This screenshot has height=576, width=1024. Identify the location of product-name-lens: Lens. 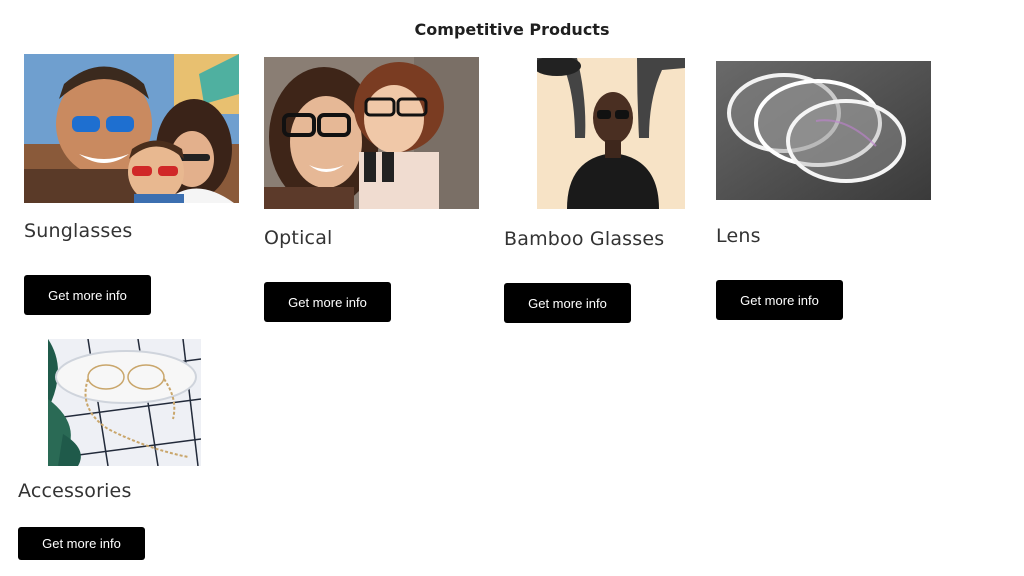
(738, 236).